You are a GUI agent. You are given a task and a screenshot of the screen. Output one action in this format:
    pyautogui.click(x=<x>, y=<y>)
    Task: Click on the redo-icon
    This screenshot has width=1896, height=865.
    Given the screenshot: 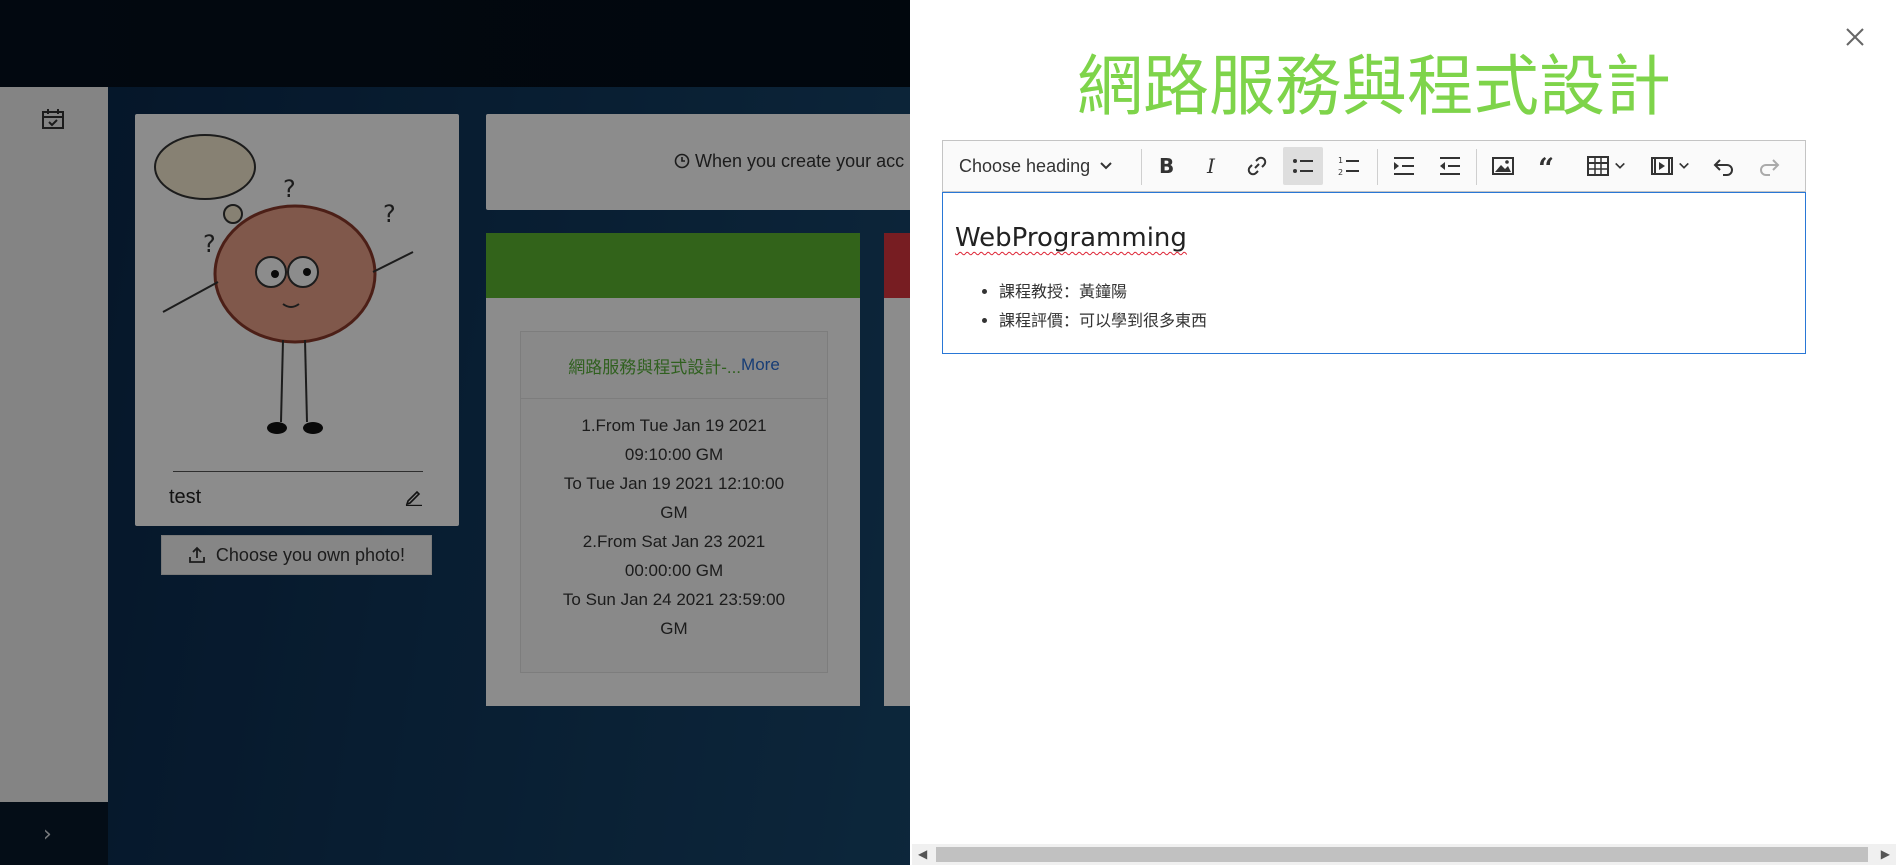 What is the action you would take?
    pyautogui.click(x=1770, y=167)
    